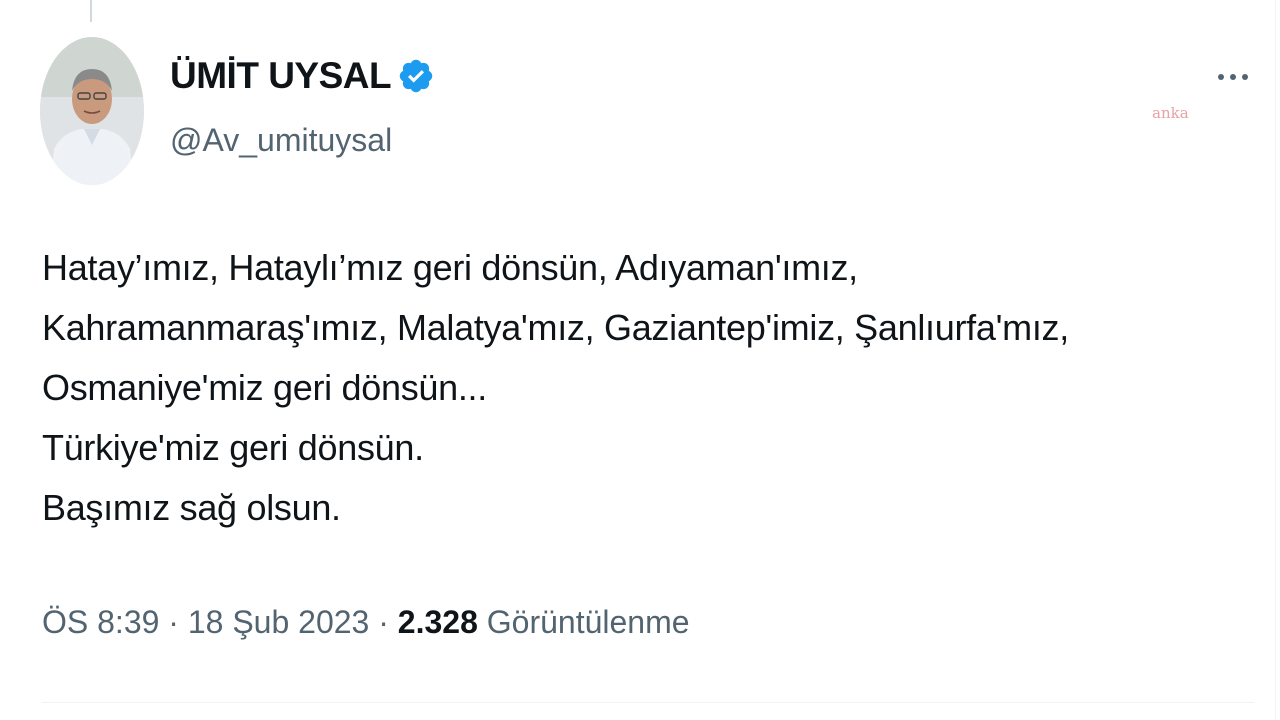 The image size is (1280, 720). I want to click on tweet-date: 18 Şub 2023, so click(279, 622).